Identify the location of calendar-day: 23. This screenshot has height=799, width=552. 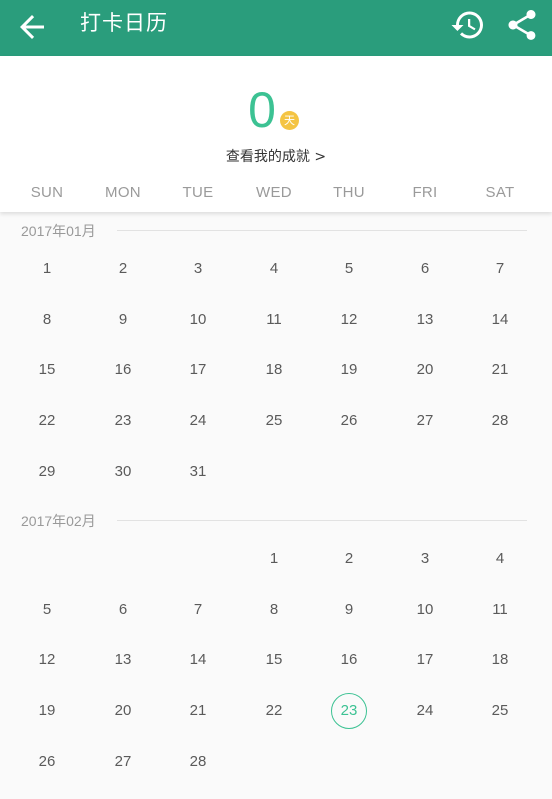
(123, 421).